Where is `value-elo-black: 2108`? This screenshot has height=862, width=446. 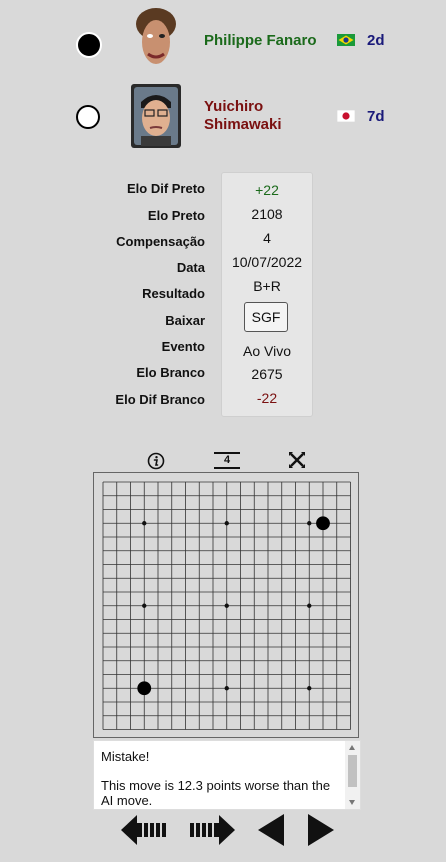 value-elo-black: 2108 is located at coordinates (267, 214).